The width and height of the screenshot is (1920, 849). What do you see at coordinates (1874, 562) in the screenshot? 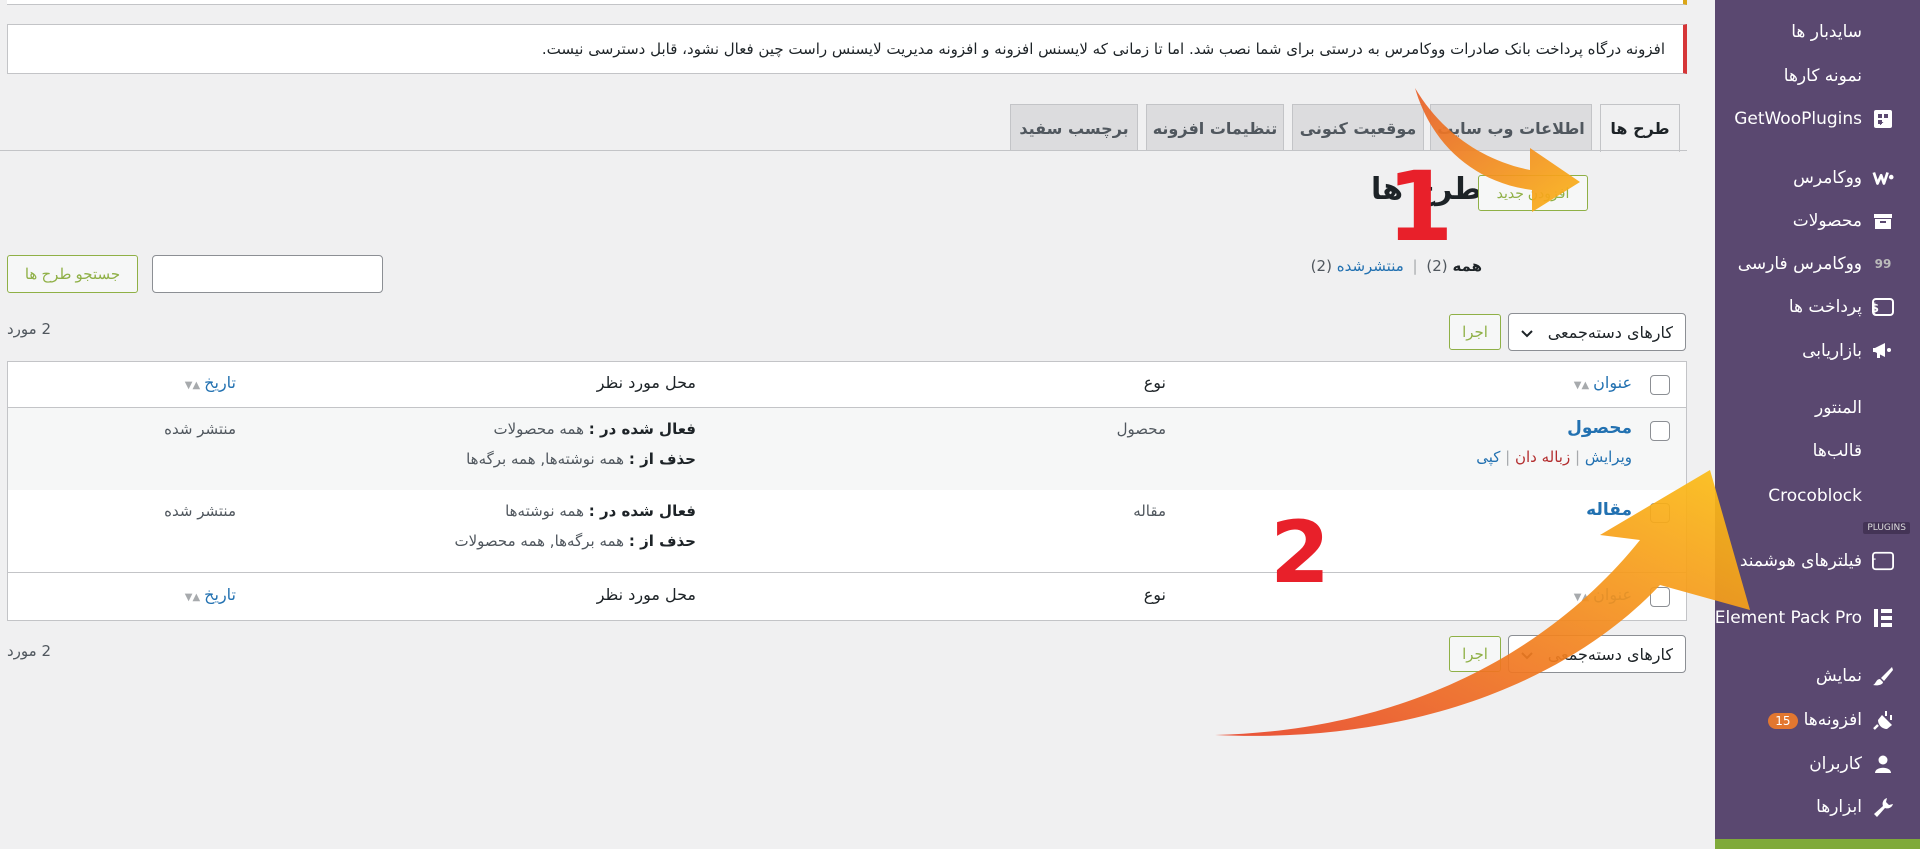
I see `svg-text: JET` at bounding box center [1874, 562].